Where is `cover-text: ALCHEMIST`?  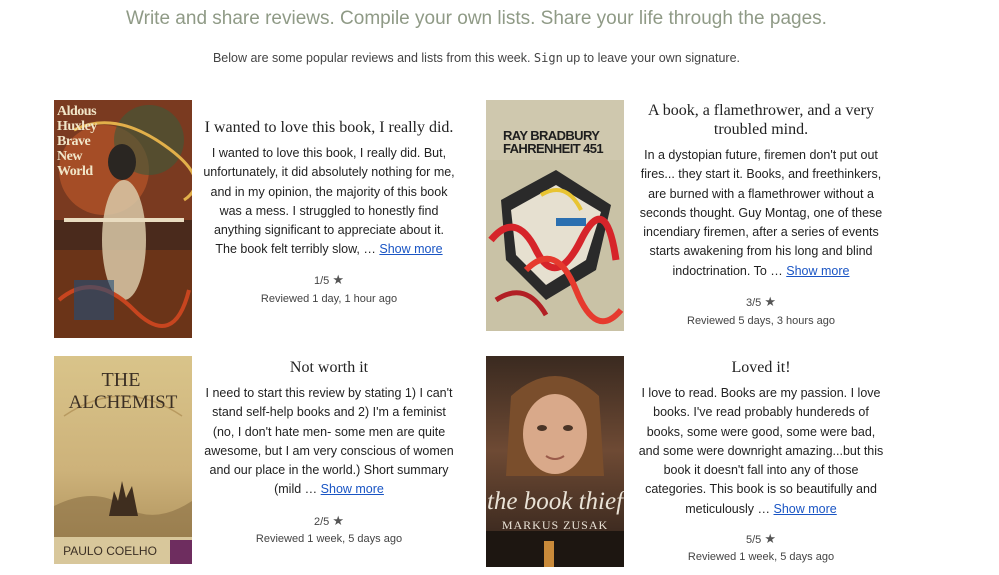
cover-text: ALCHEMIST is located at coordinates (123, 402).